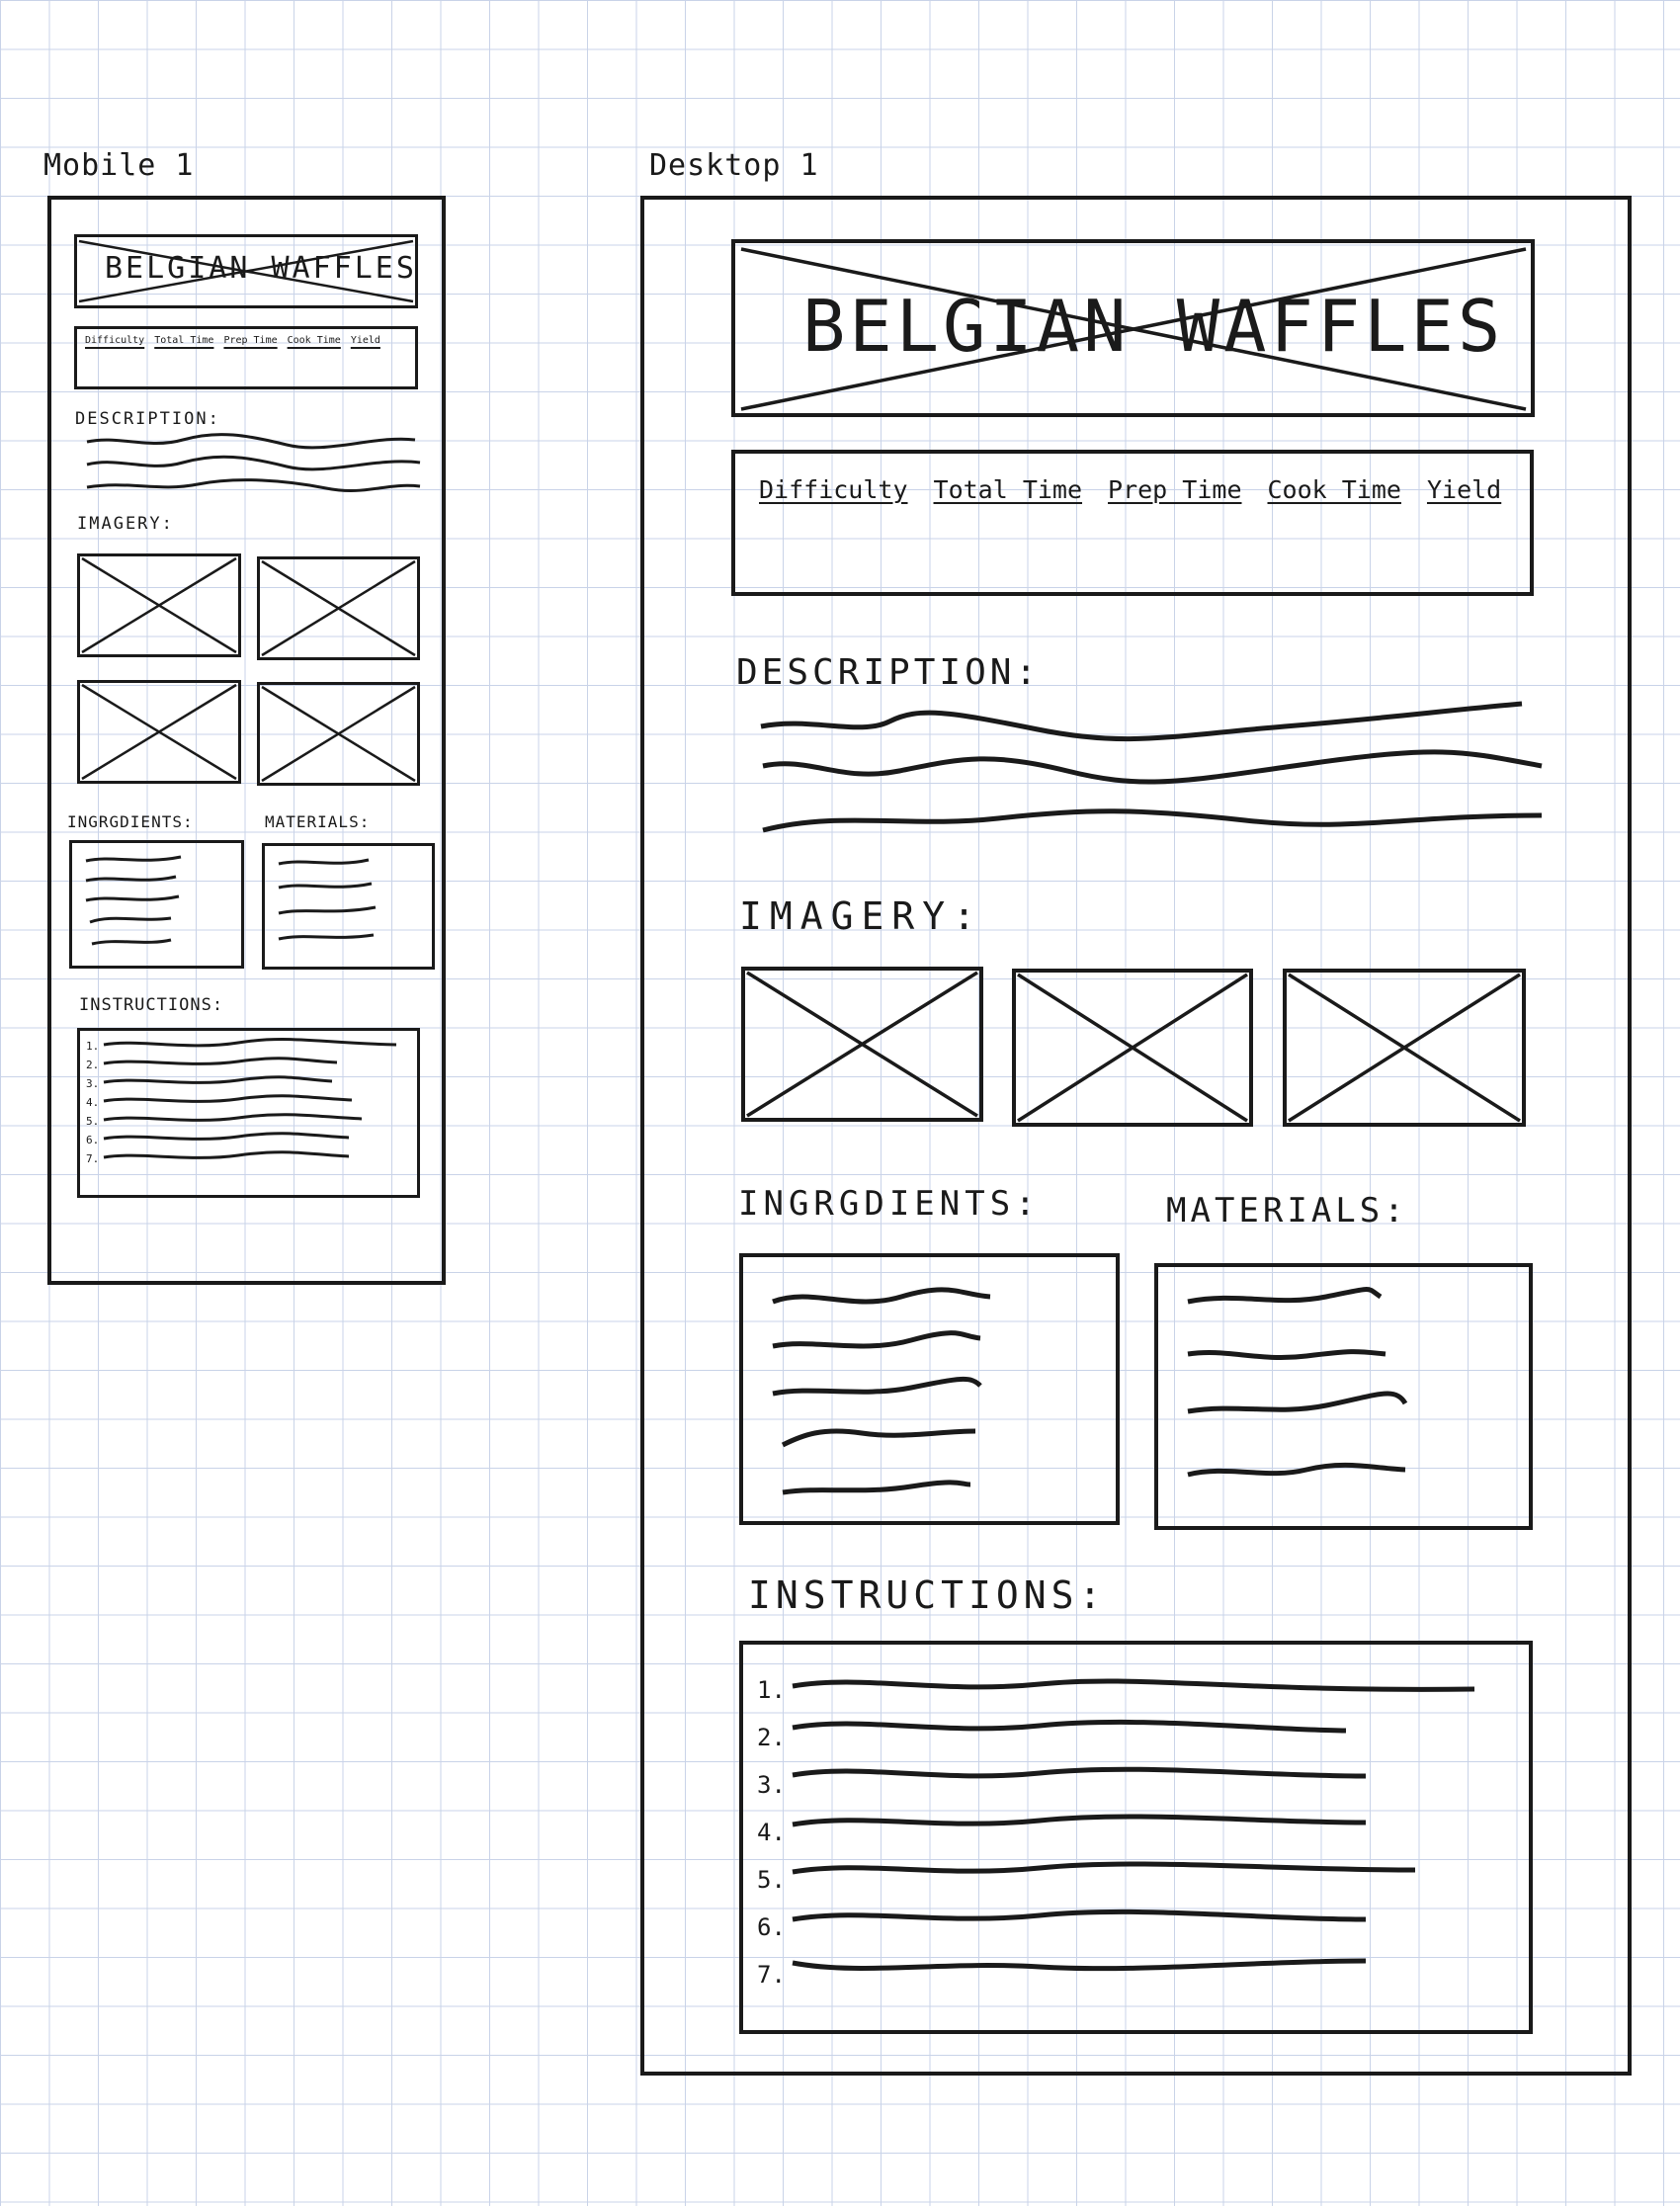 Image resolution: width=1680 pixels, height=2206 pixels. What do you see at coordinates (250, 1098) in the screenshot?
I see `mobile-steps-scribble` at bounding box center [250, 1098].